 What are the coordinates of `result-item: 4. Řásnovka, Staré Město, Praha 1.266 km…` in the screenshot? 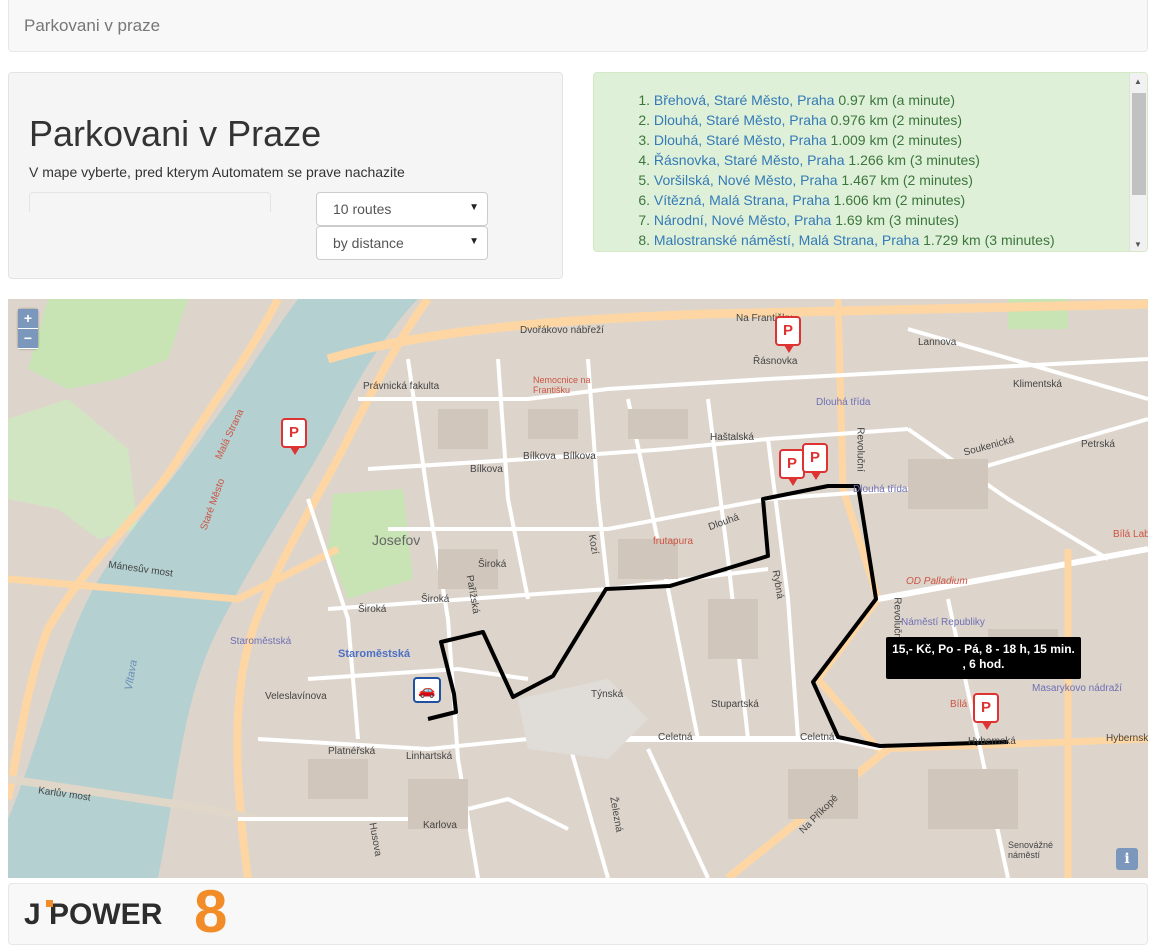 It's located at (888, 160).